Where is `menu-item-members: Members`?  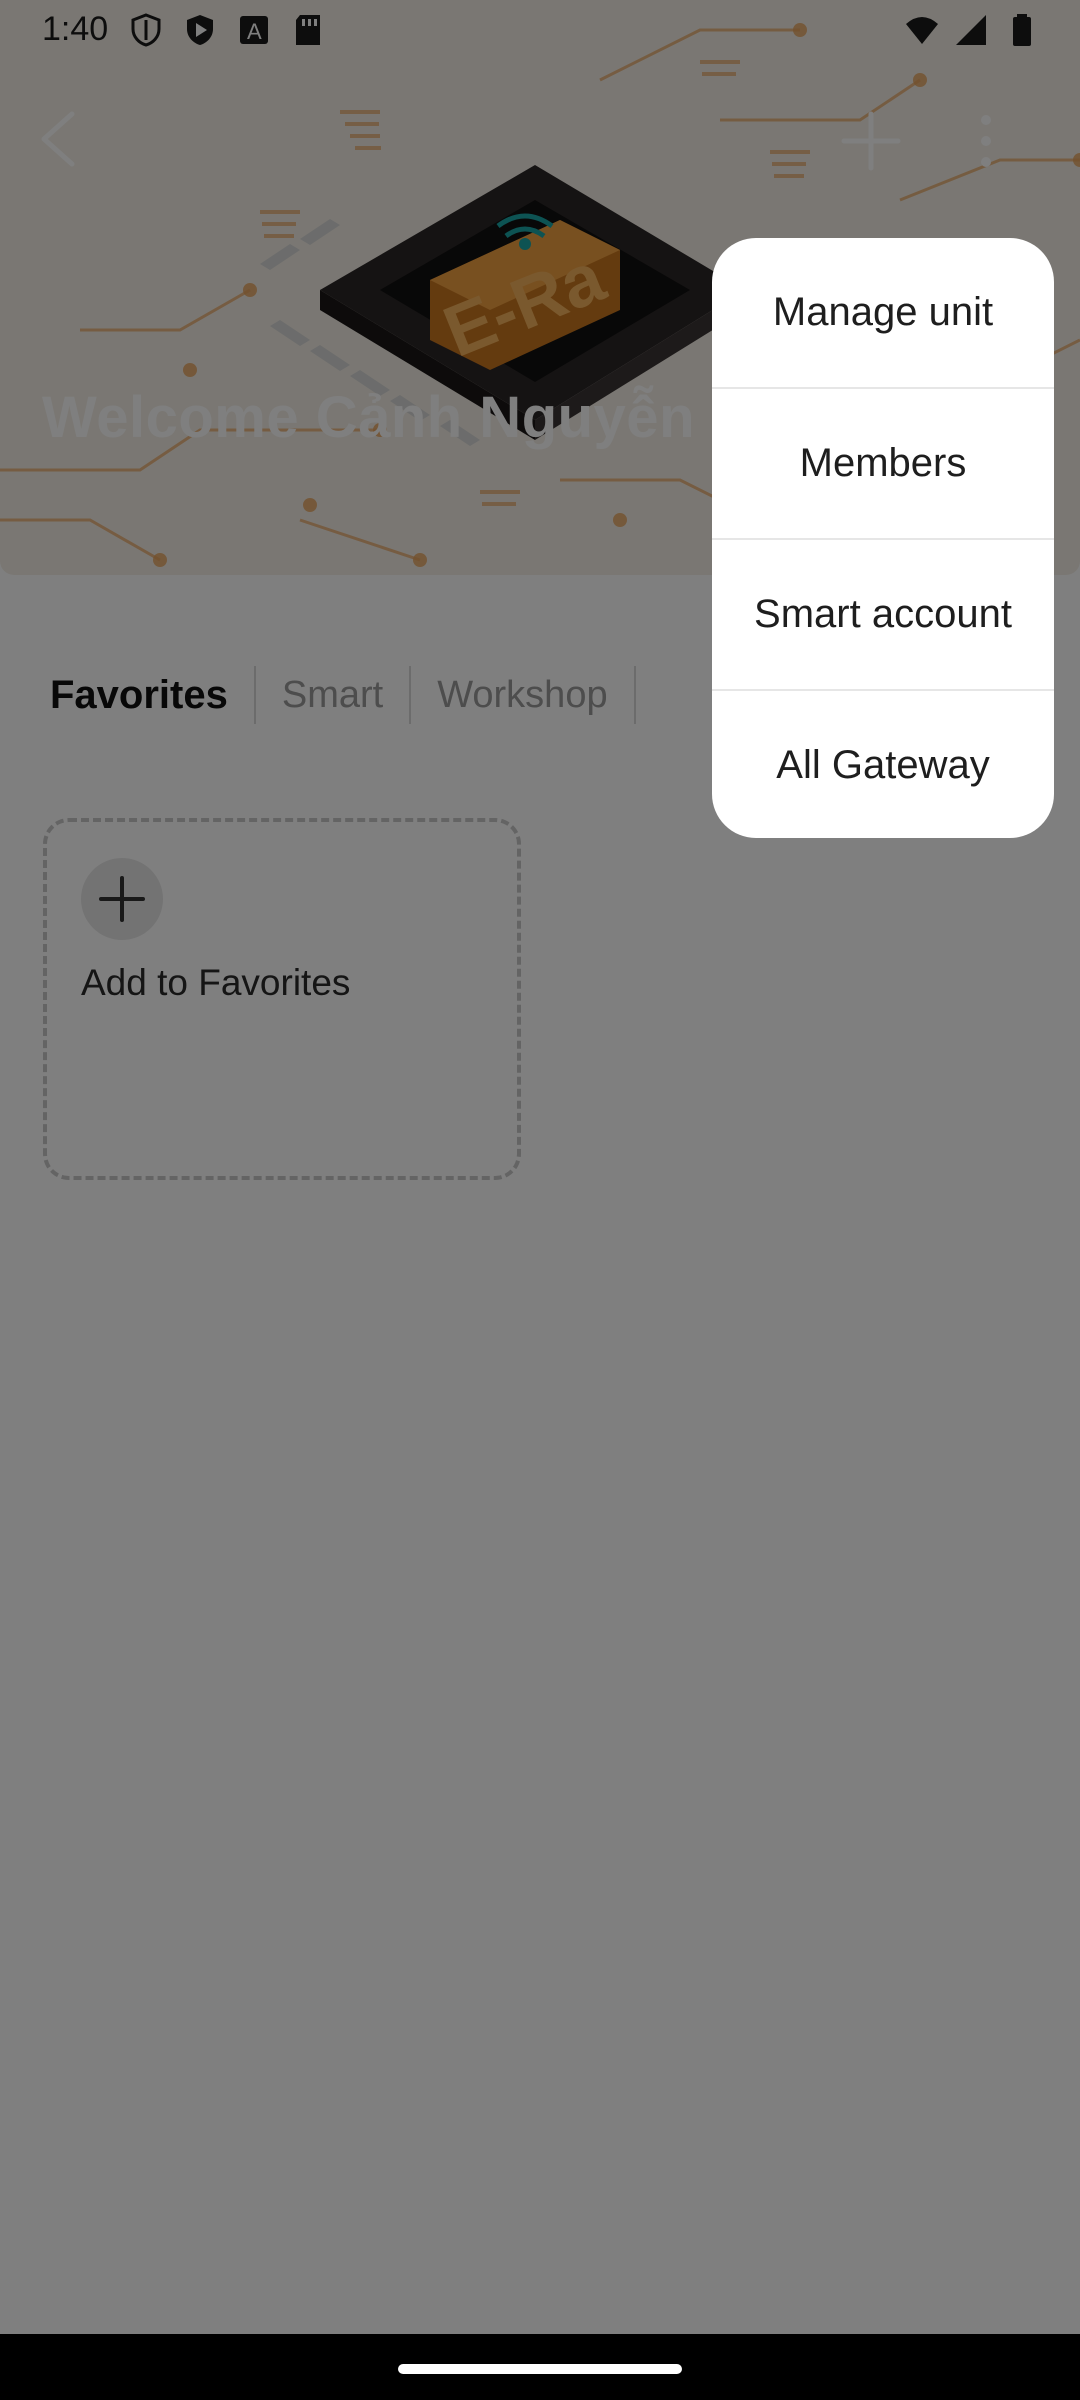 menu-item-members: Members is located at coordinates (883, 464).